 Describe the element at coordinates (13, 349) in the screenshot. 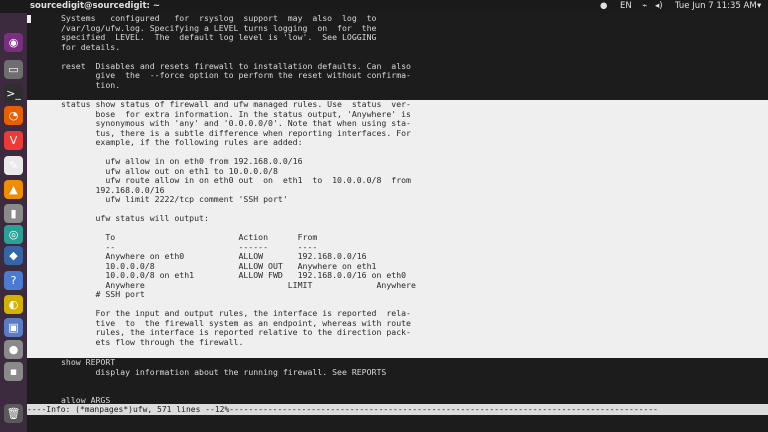

I see `drive-icon: ●` at that location.